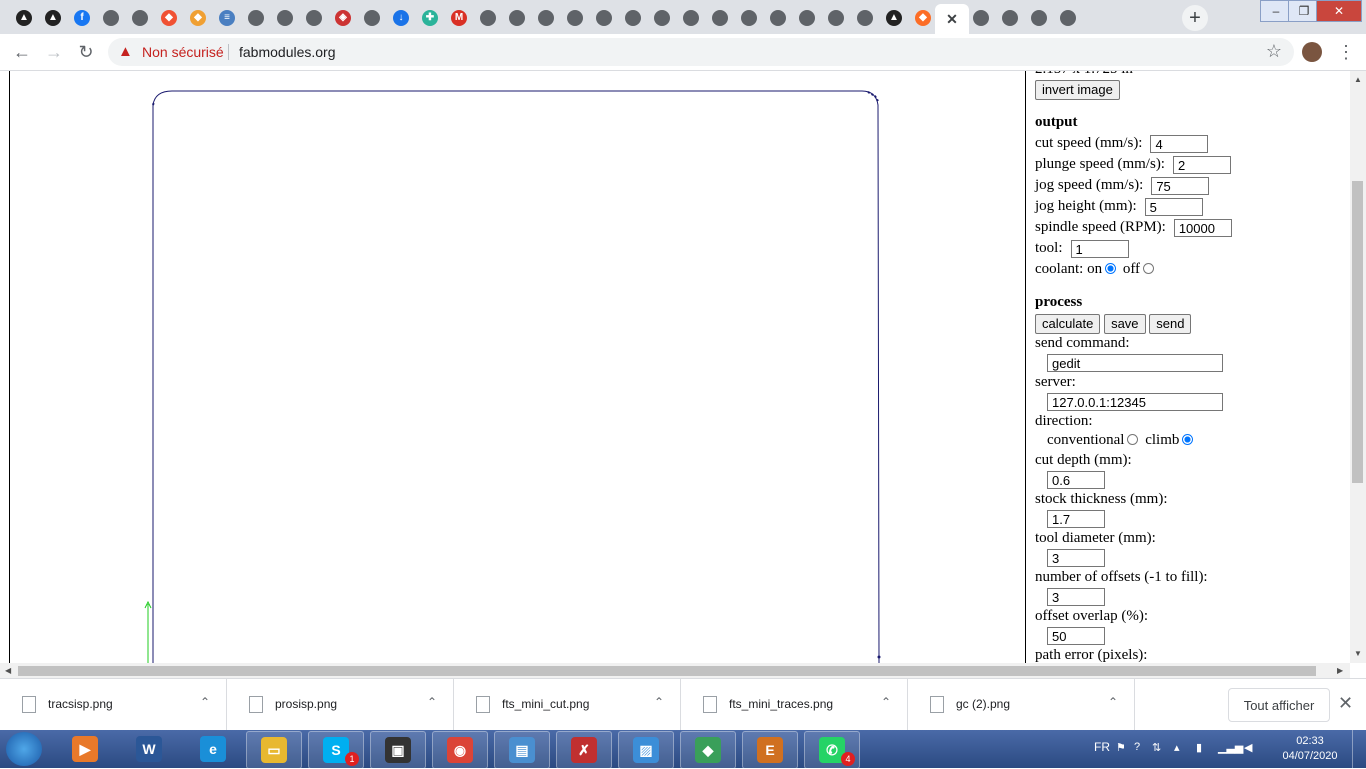 This screenshot has height=769, width=1366. I want to click on language-indicator: FR, so click(1102, 747).